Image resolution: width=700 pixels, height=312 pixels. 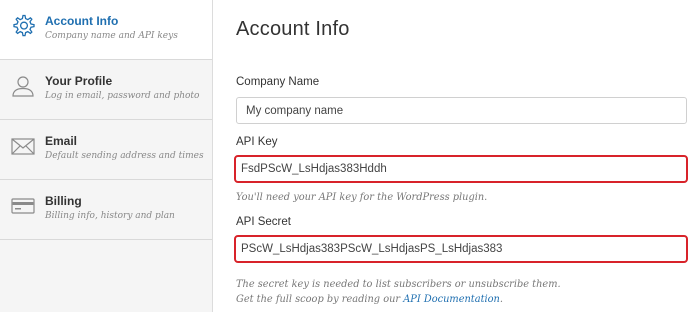 I want to click on company-name-field, so click(x=461, y=110).